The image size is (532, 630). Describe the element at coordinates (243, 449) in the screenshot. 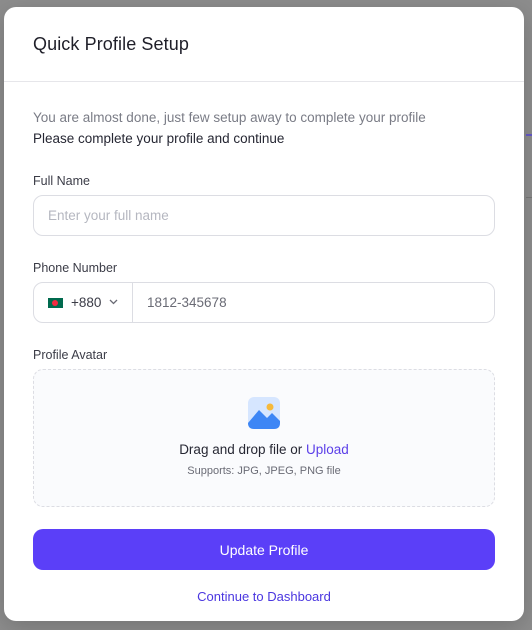

I see `drag-drop-text: Drag and drop file or` at that location.